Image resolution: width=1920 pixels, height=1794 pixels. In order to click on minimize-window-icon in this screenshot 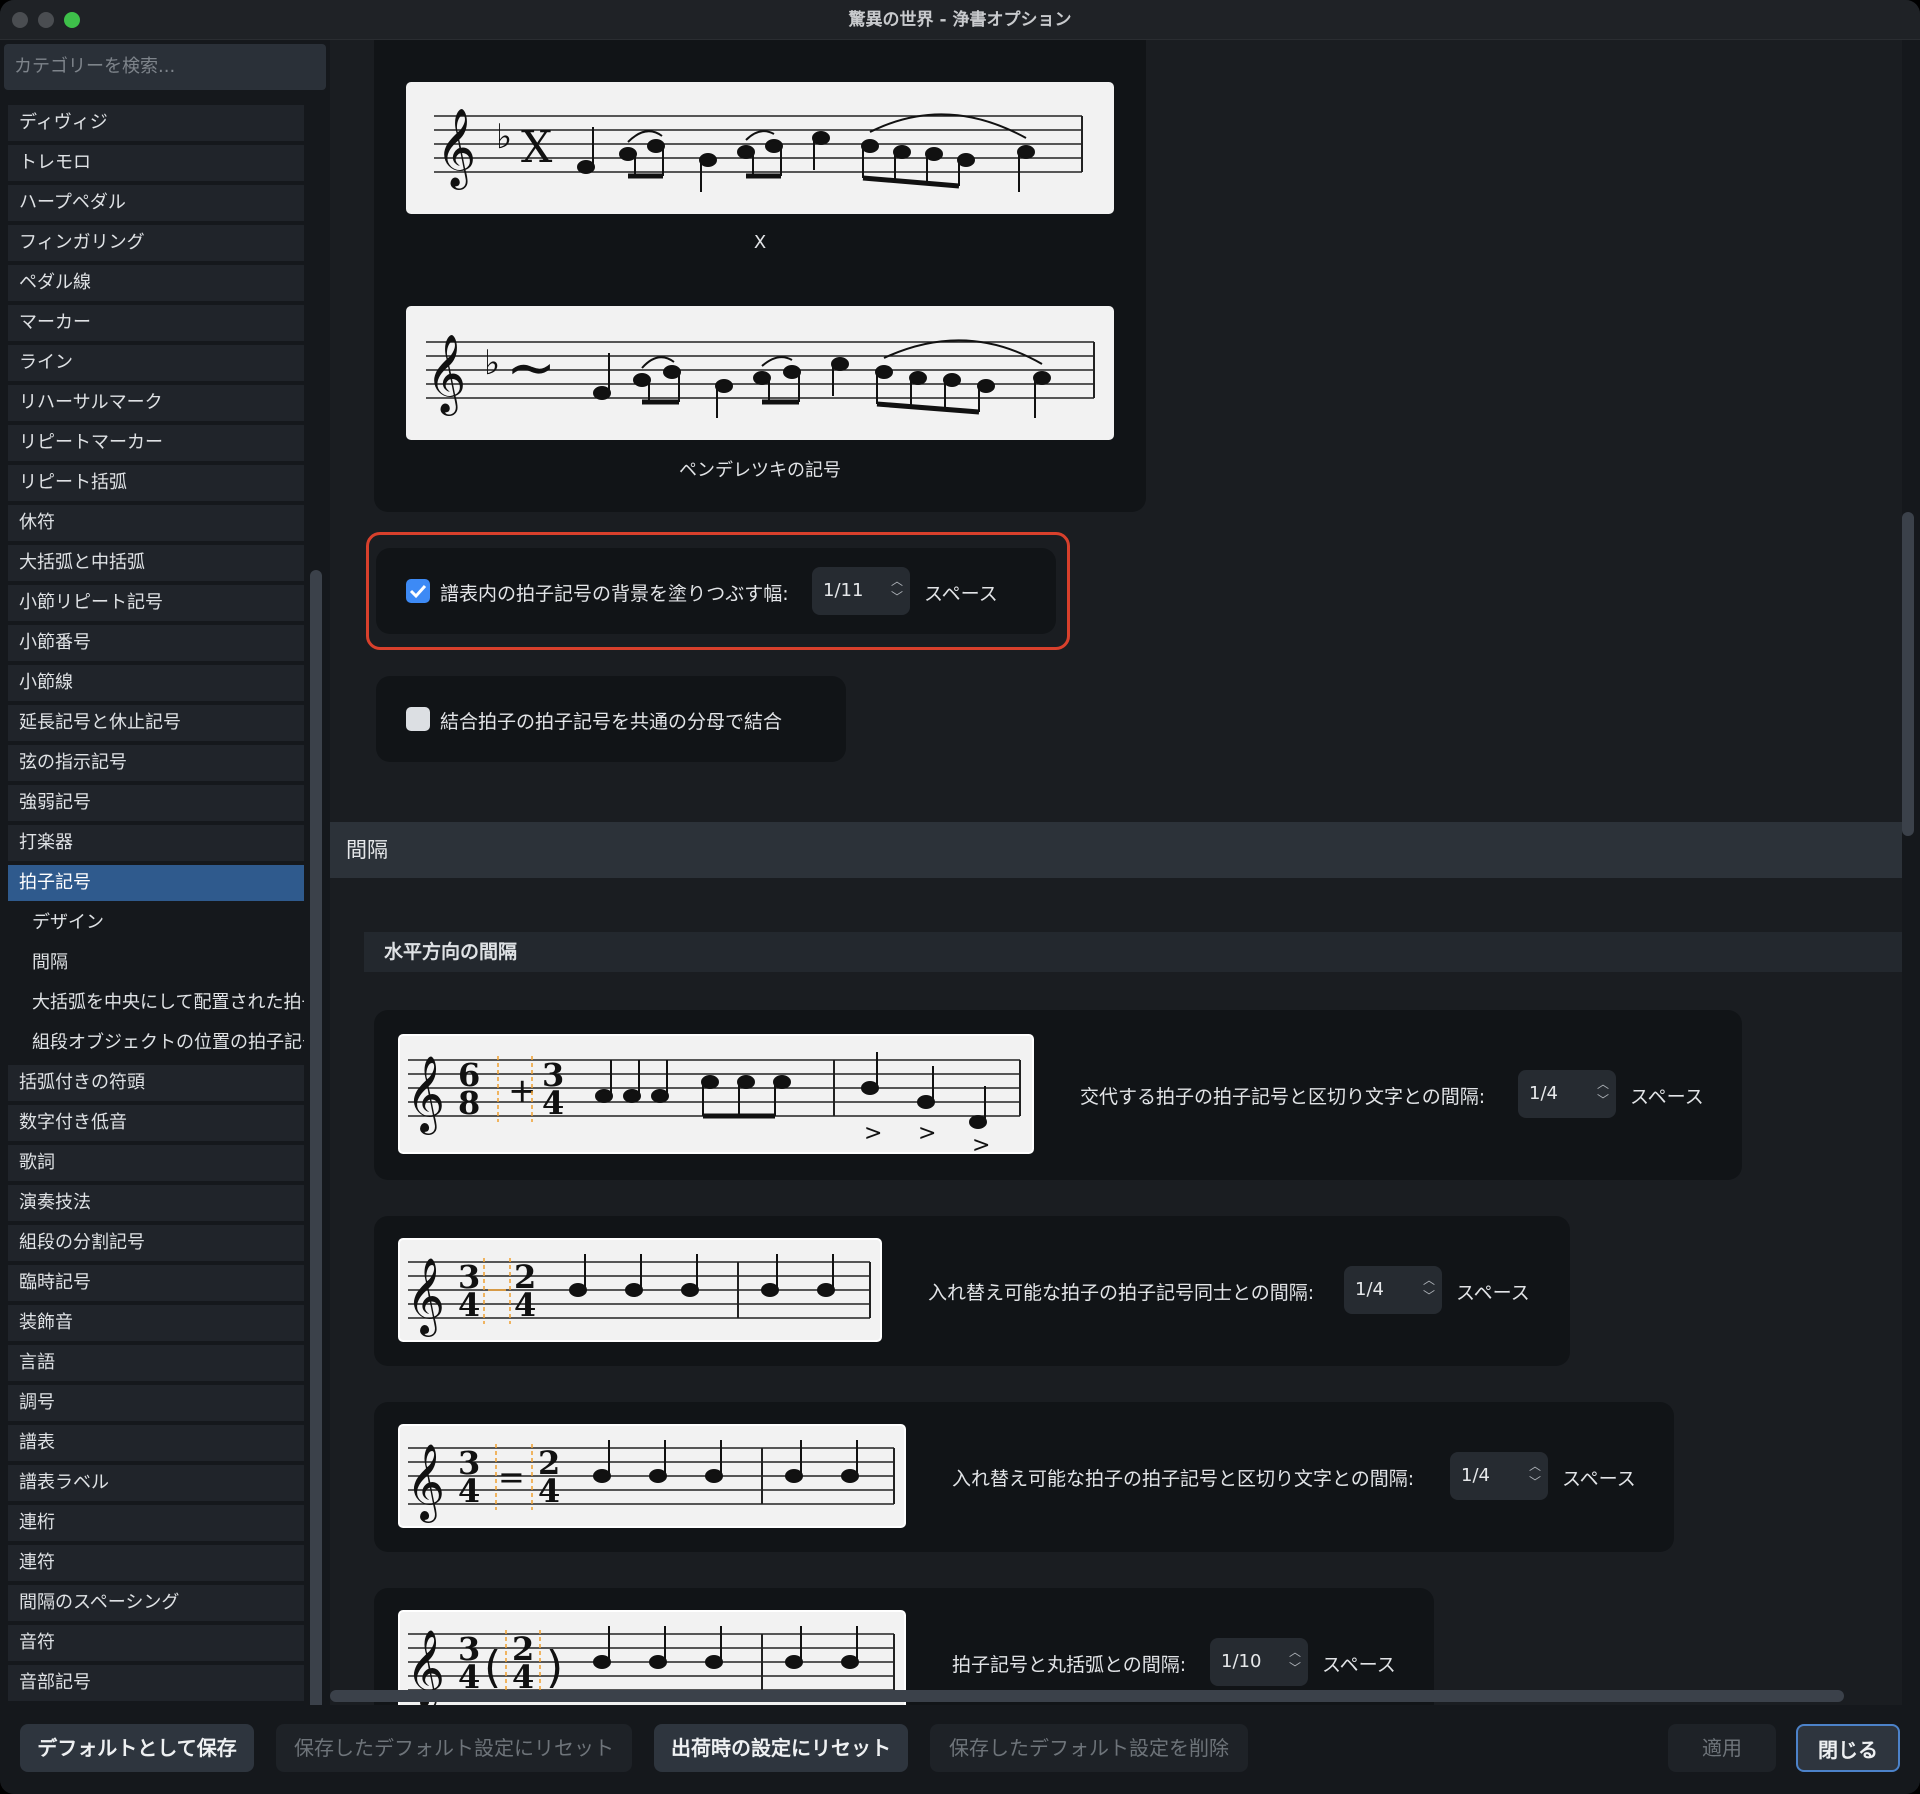, I will do `click(46, 20)`.